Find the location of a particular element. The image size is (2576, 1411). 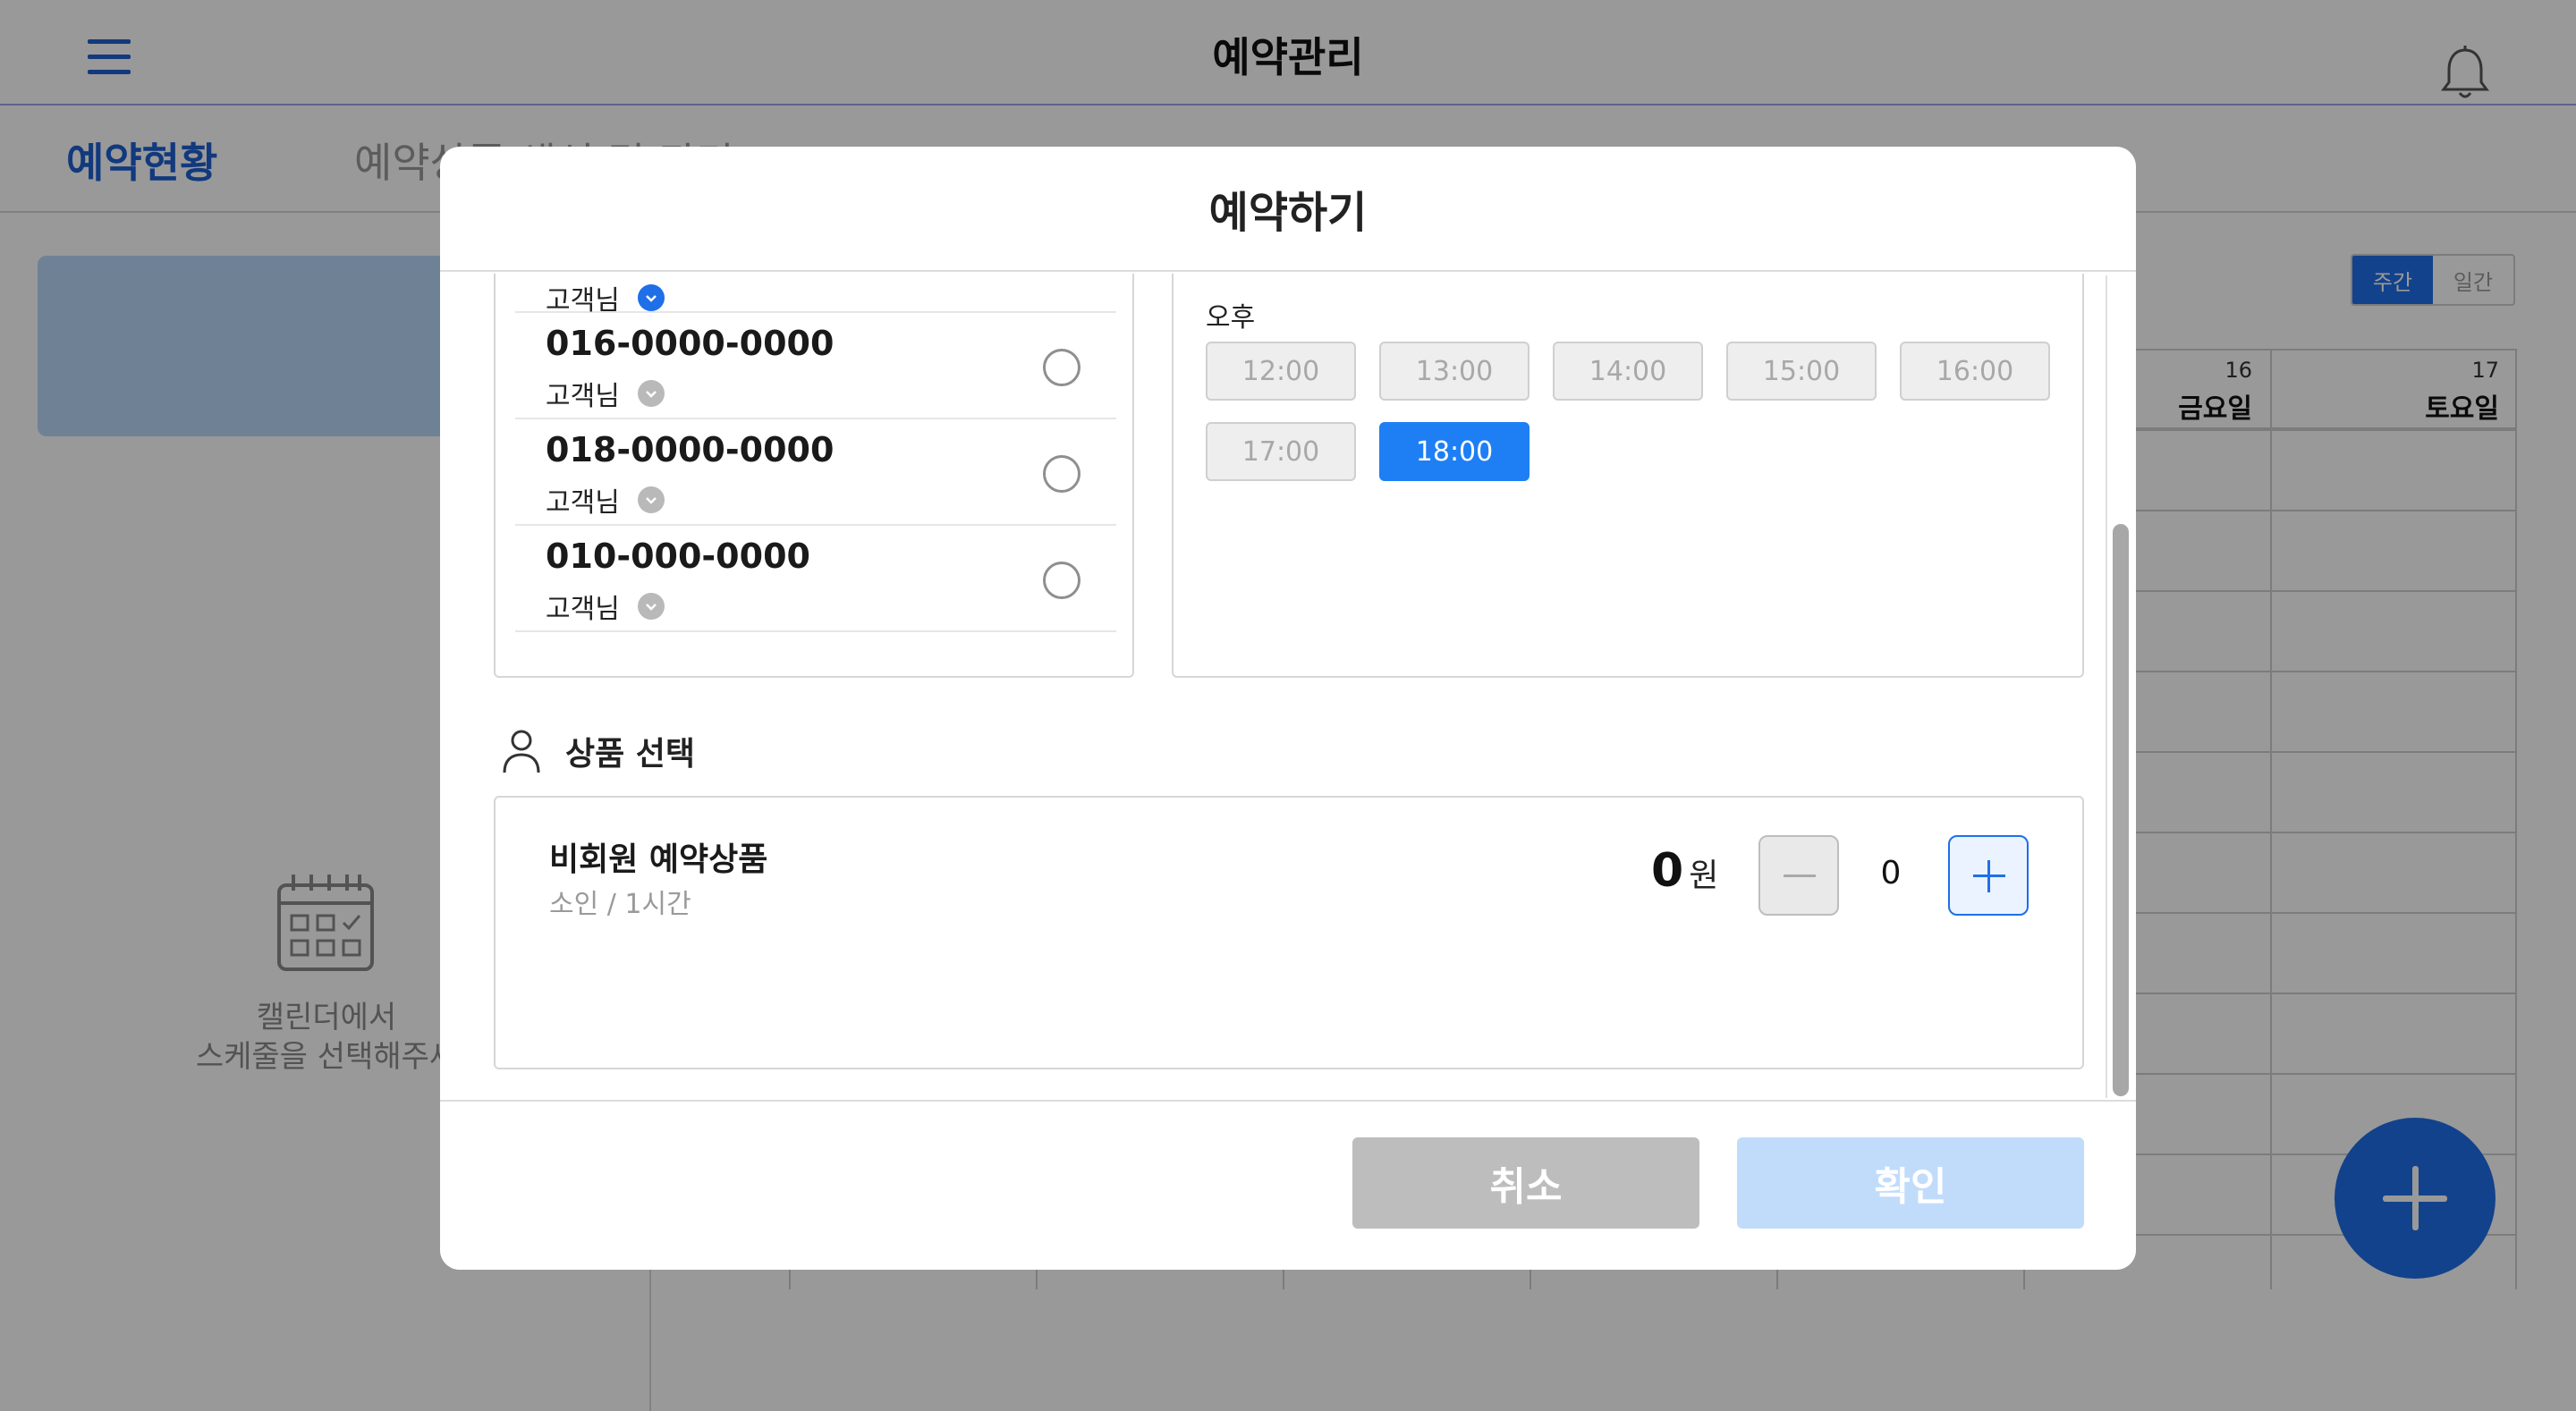

product-section-header: 상품 선택 is located at coordinates (598, 751).